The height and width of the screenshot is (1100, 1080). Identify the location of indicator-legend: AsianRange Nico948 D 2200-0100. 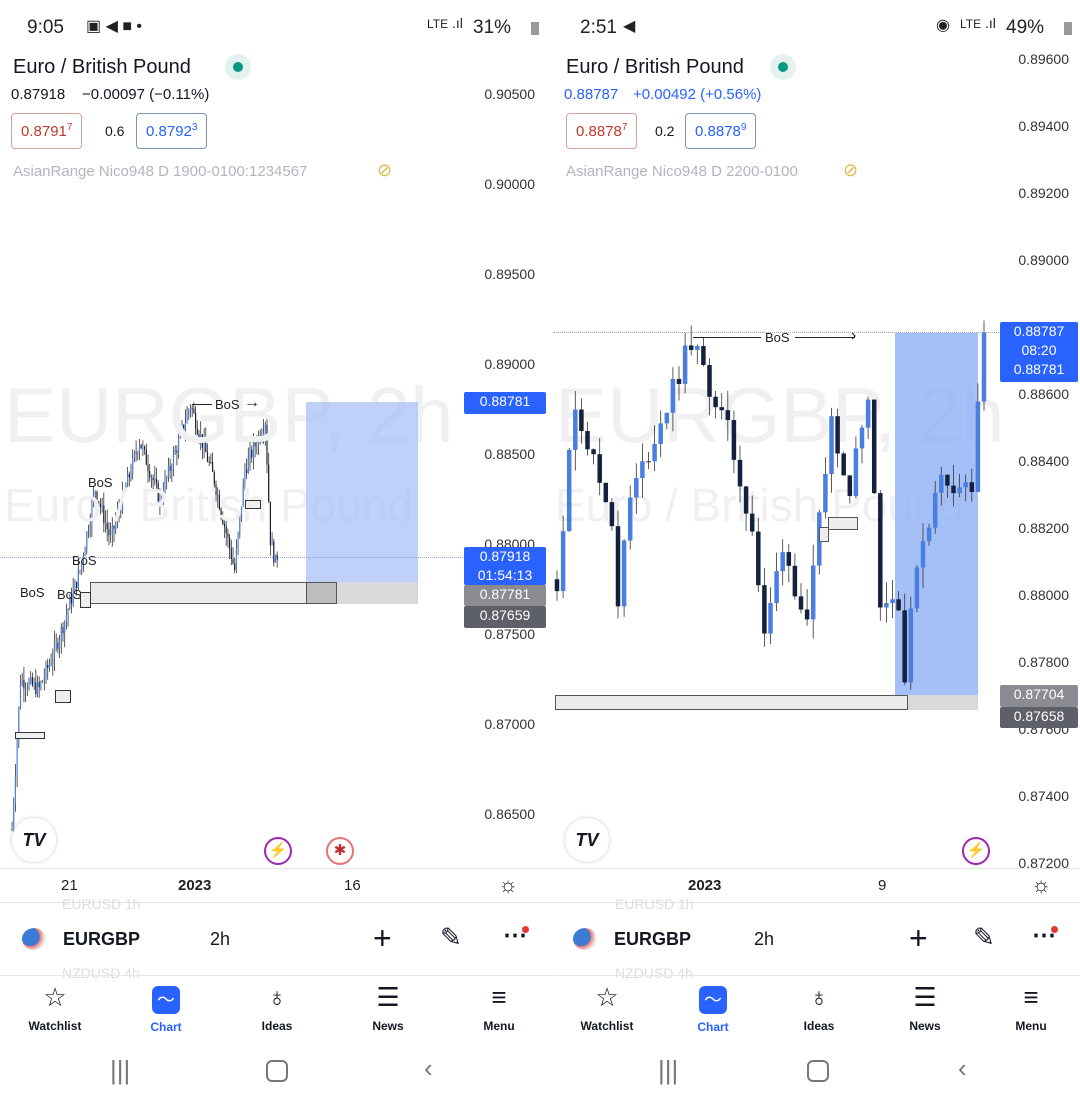
(682, 171).